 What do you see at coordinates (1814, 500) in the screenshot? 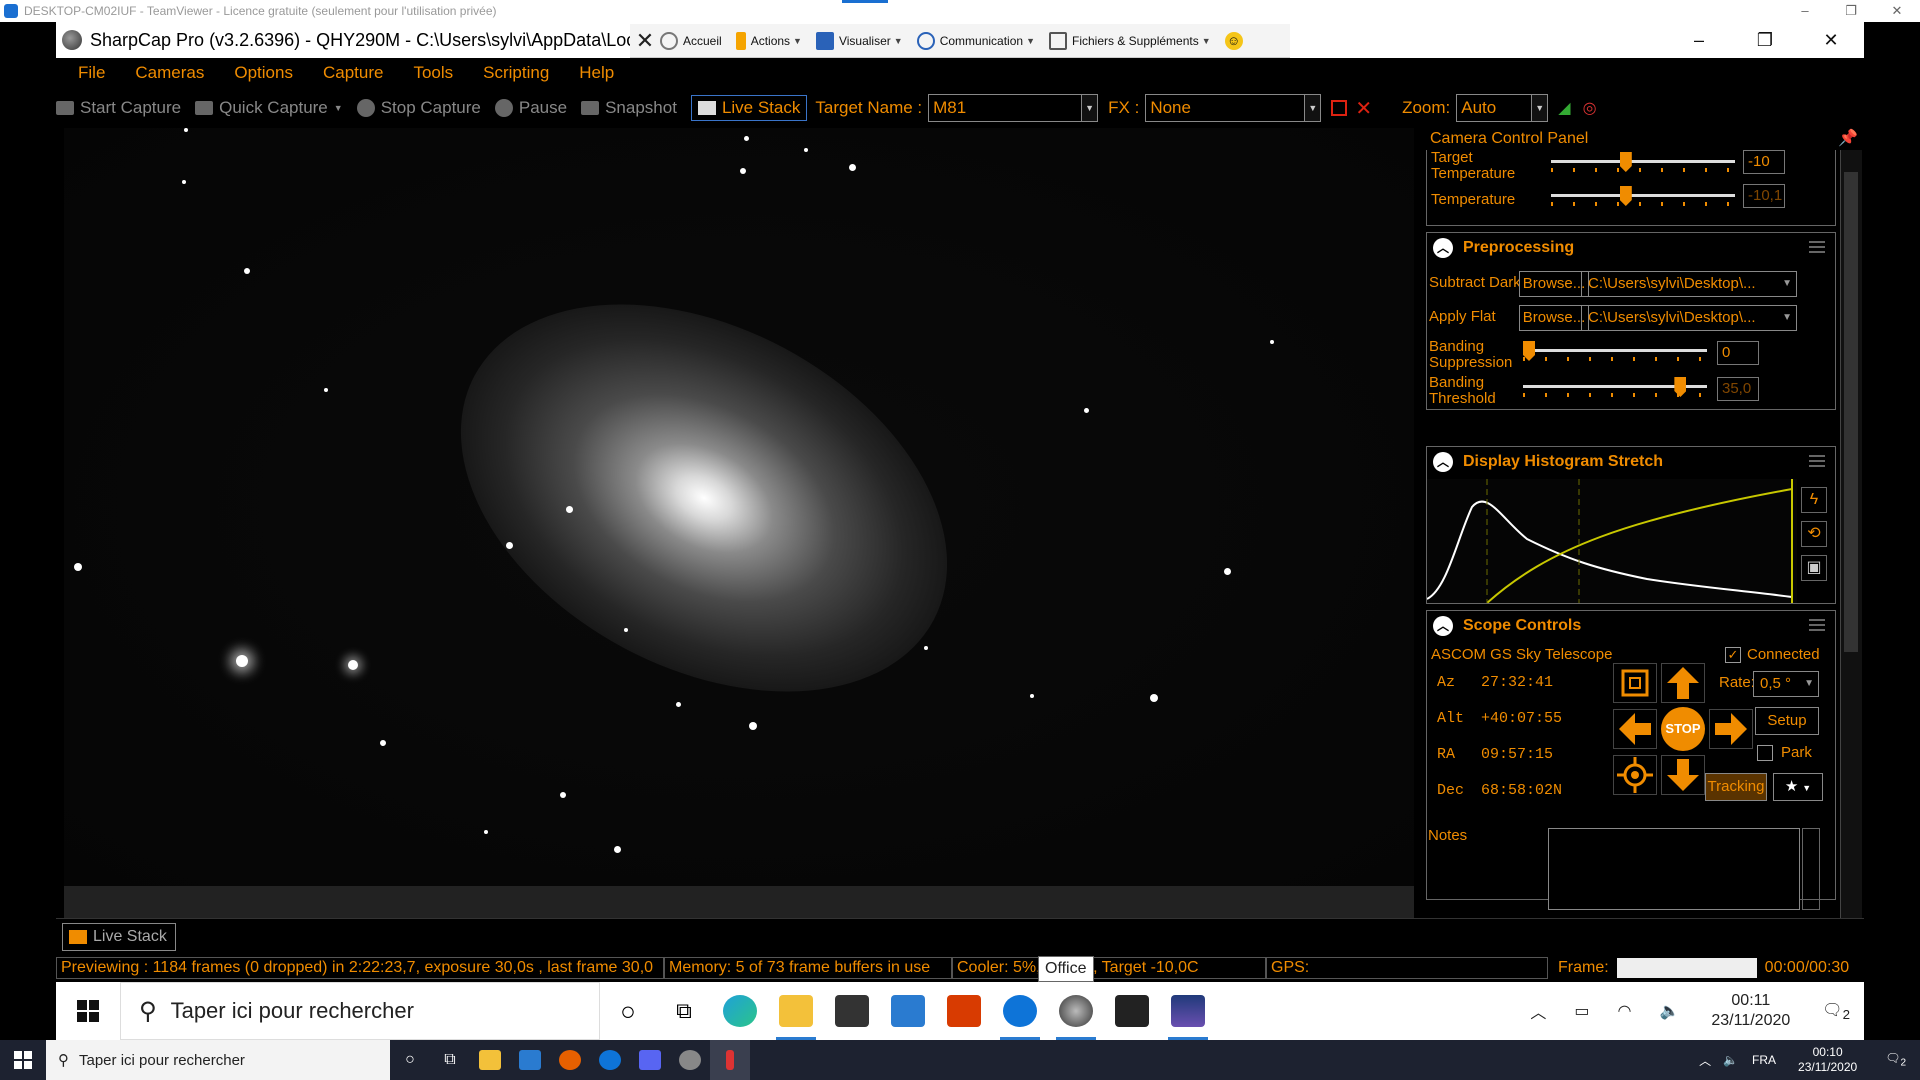
I see `auto-stretch-icon: ϟ` at bounding box center [1814, 500].